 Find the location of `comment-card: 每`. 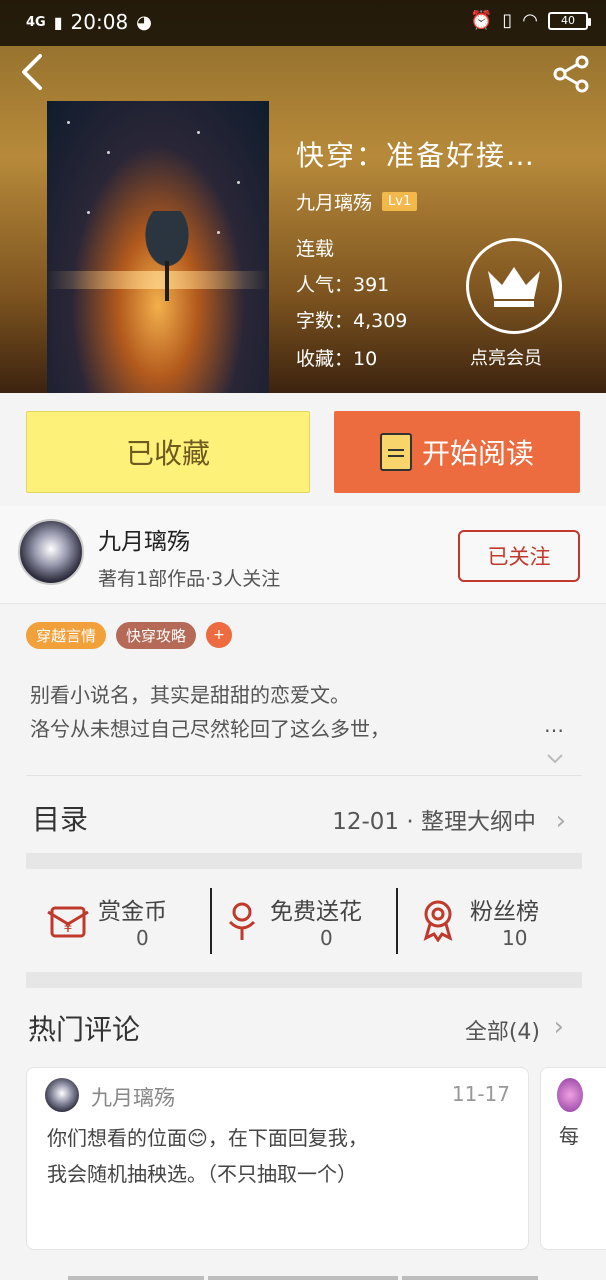

comment-card: 每 is located at coordinates (573, 1158).